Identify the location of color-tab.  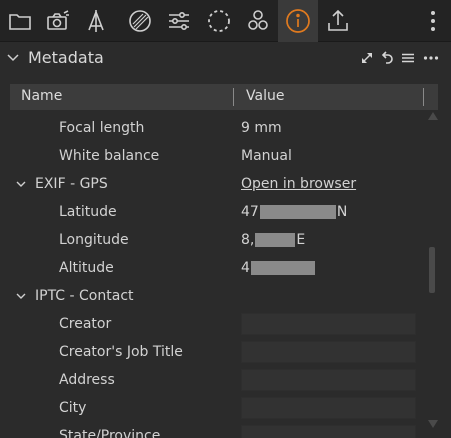
(258, 21).